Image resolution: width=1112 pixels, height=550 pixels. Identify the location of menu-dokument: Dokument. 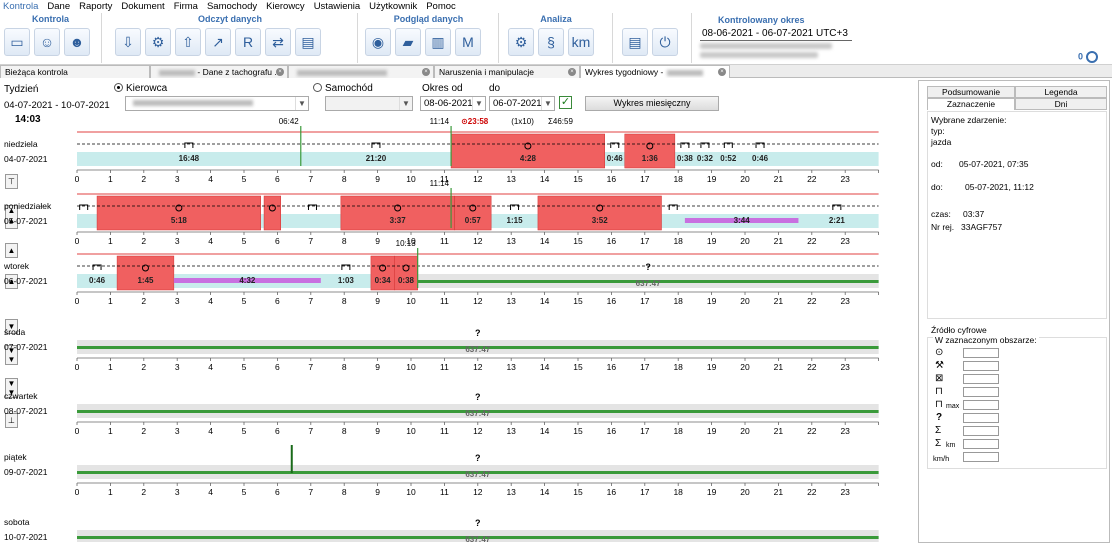
(142, 6).